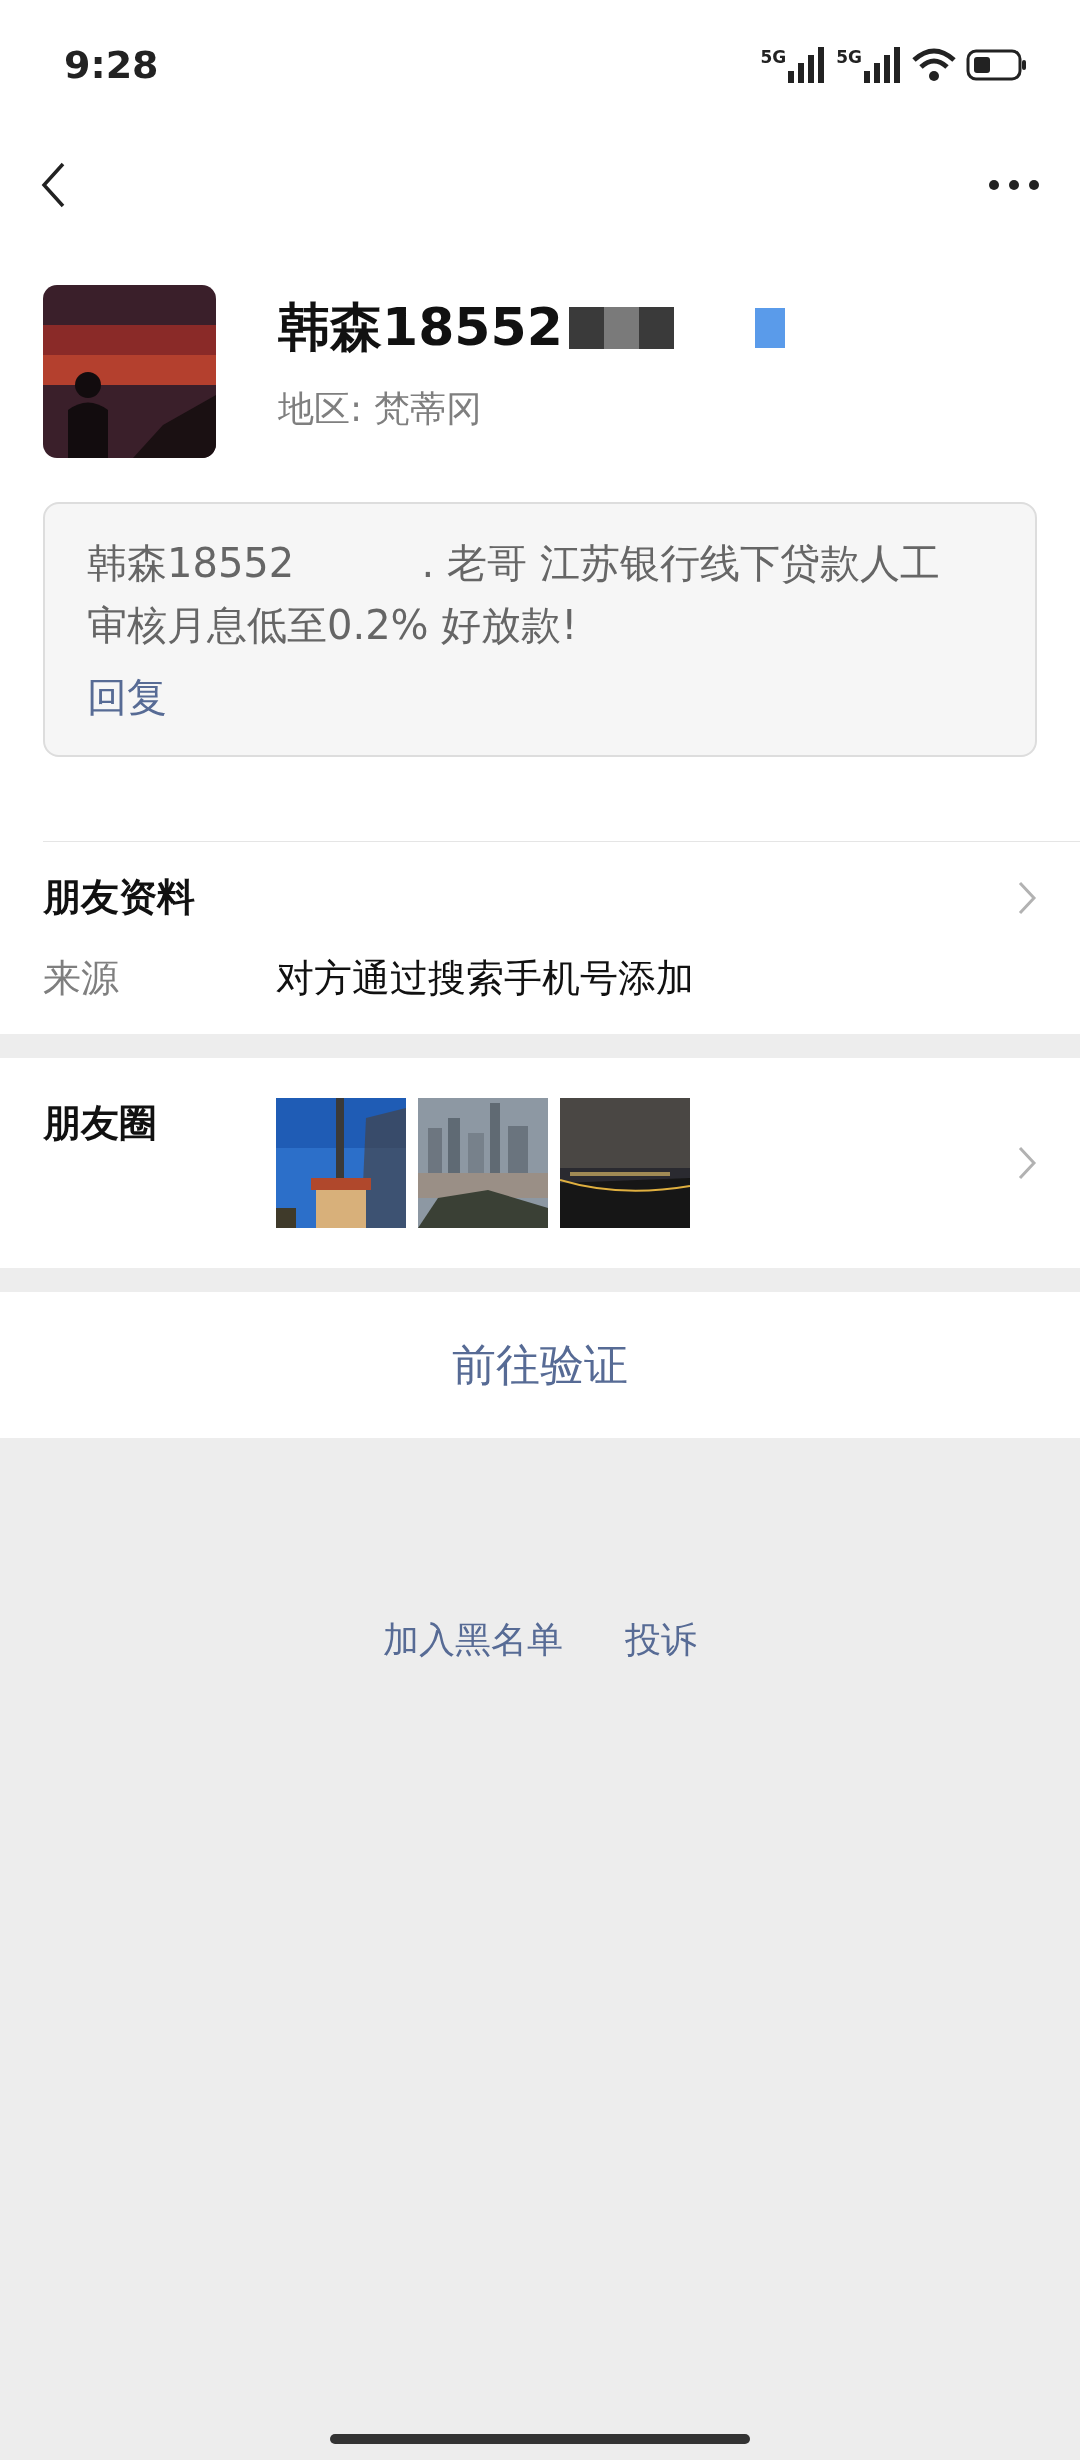 The width and height of the screenshot is (1080, 2460). What do you see at coordinates (159, 1123) in the screenshot?
I see `section-title: 朋友圈` at bounding box center [159, 1123].